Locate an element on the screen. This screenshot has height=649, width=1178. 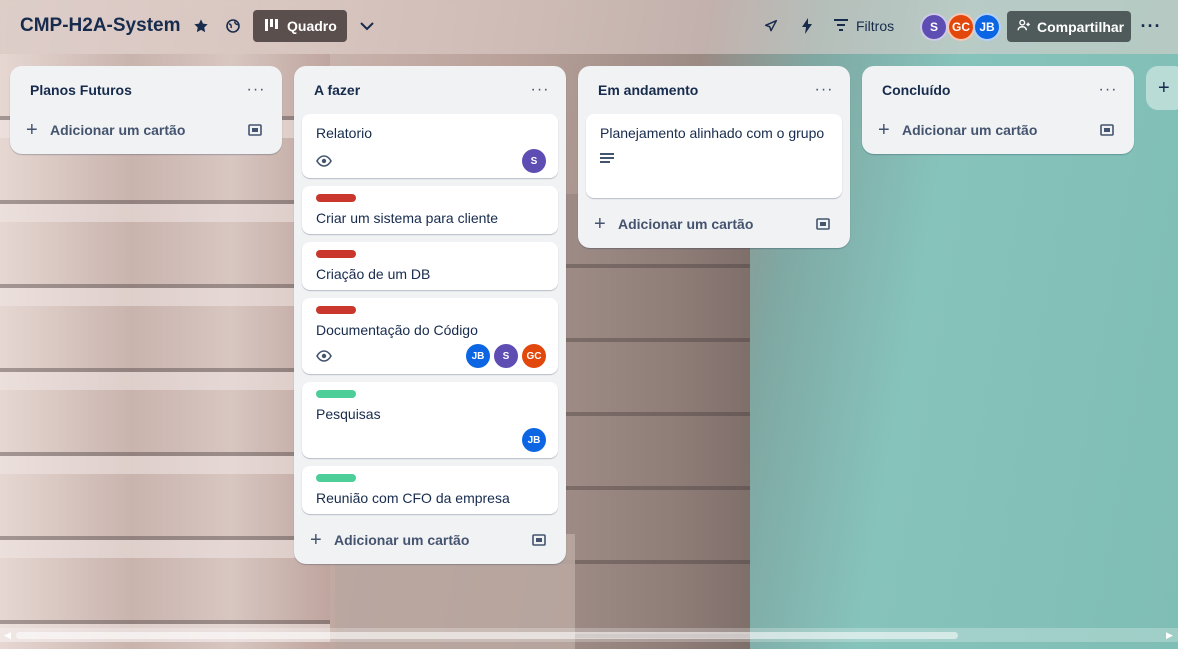
rocket-icon is located at coordinates (771, 26).